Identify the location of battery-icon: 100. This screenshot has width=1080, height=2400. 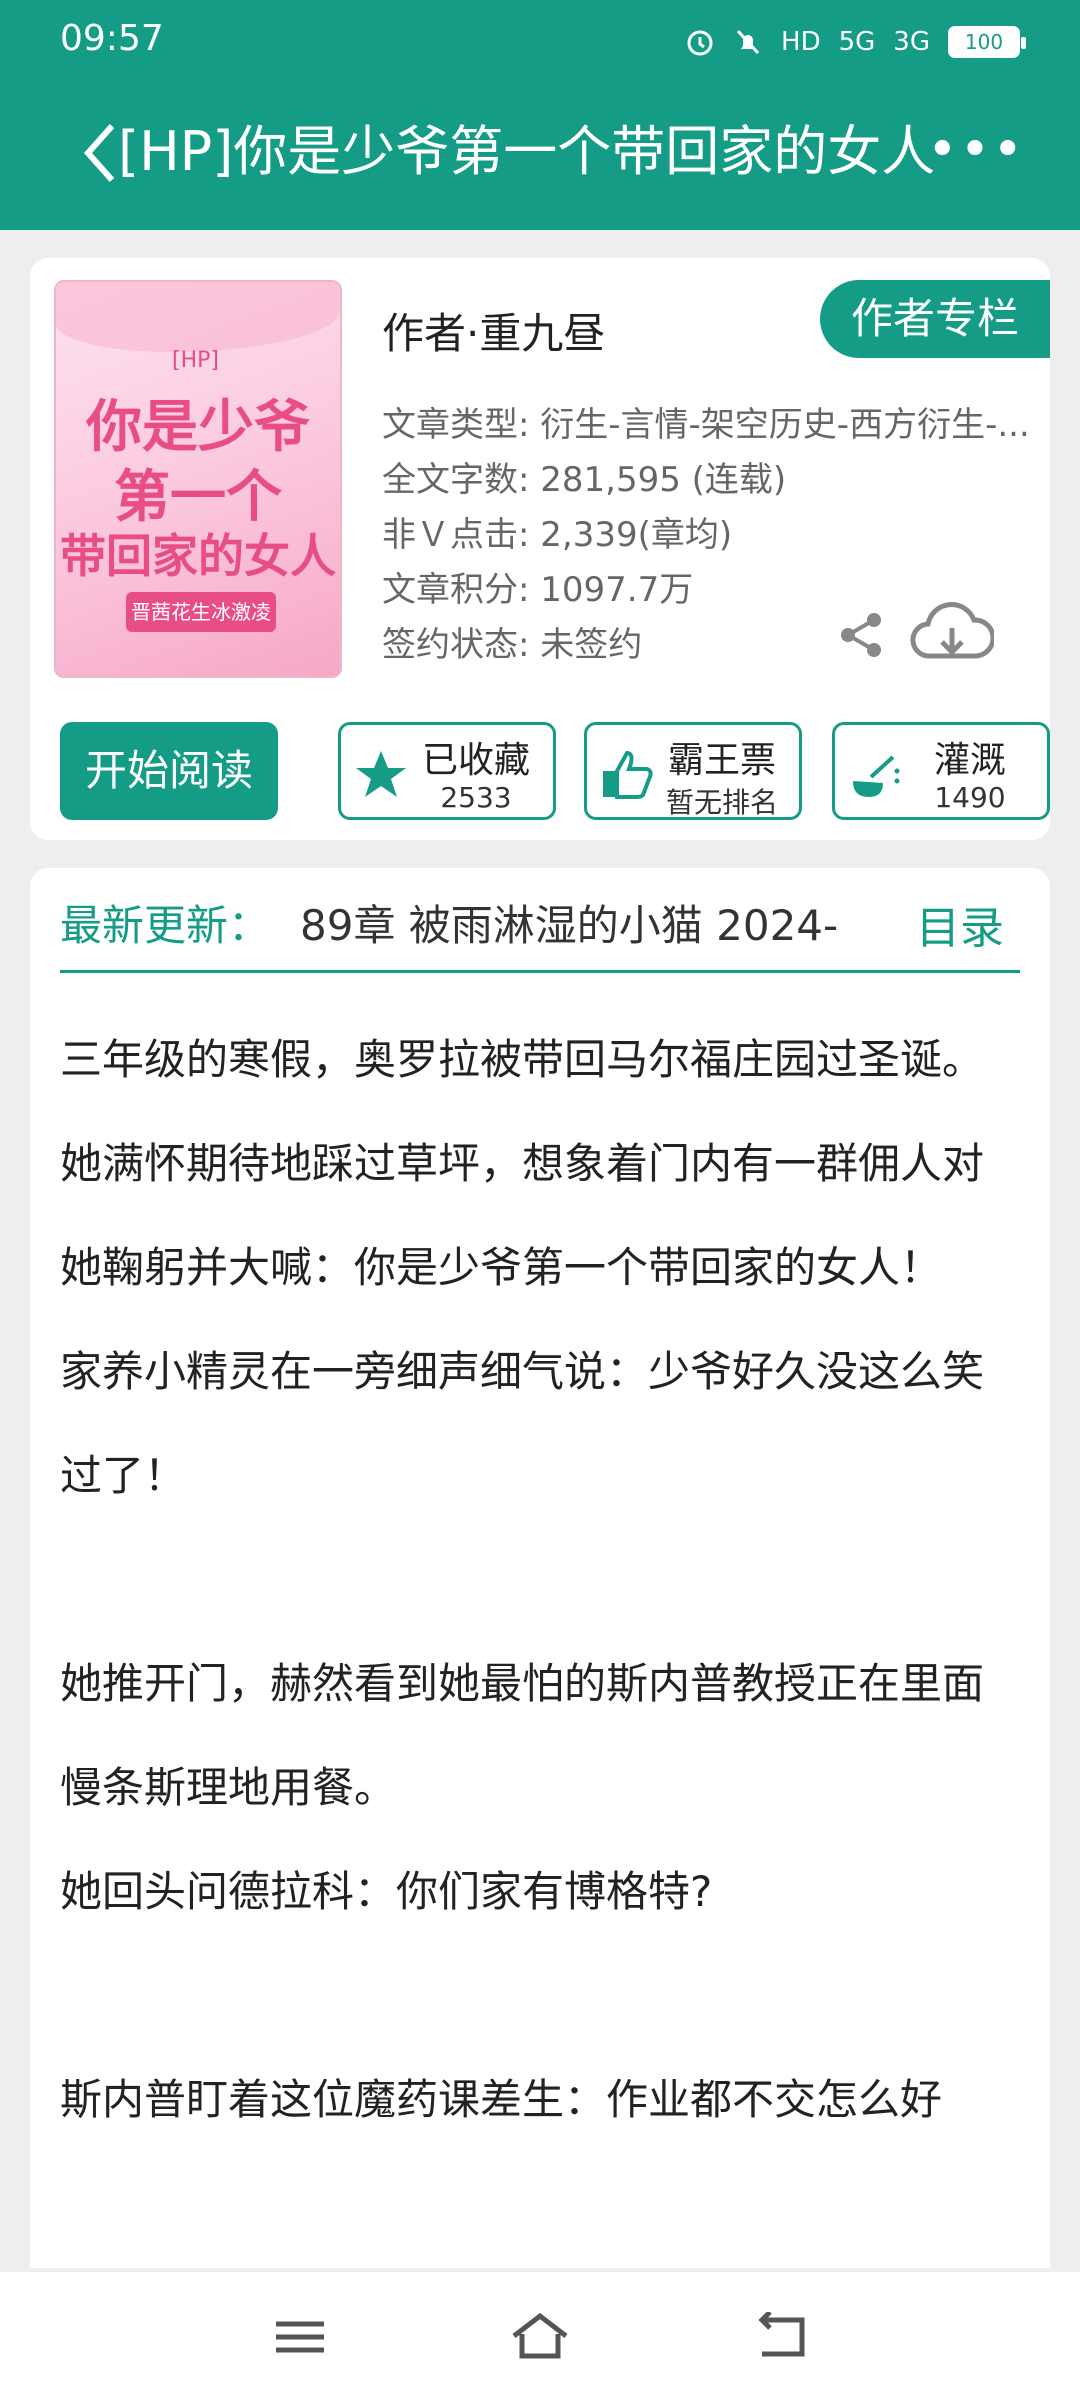
(987, 42).